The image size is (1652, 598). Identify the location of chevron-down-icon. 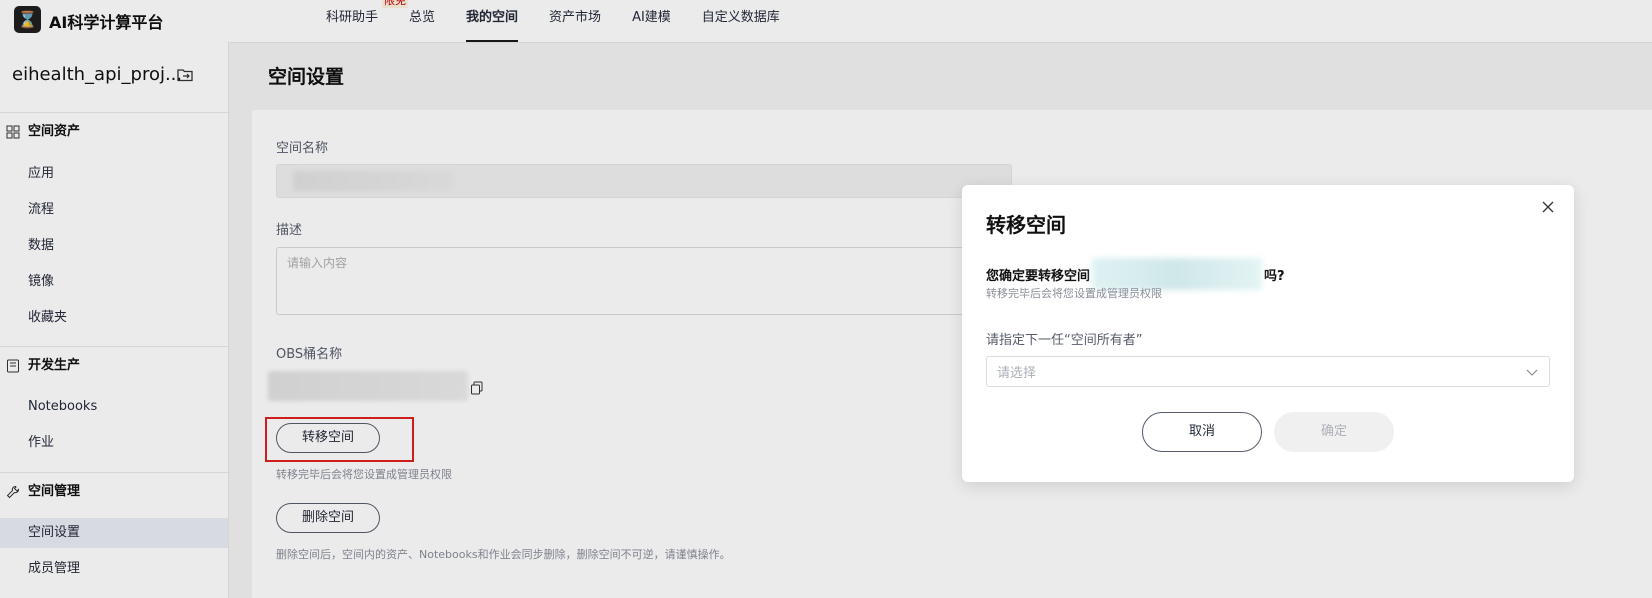
(1532, 372).